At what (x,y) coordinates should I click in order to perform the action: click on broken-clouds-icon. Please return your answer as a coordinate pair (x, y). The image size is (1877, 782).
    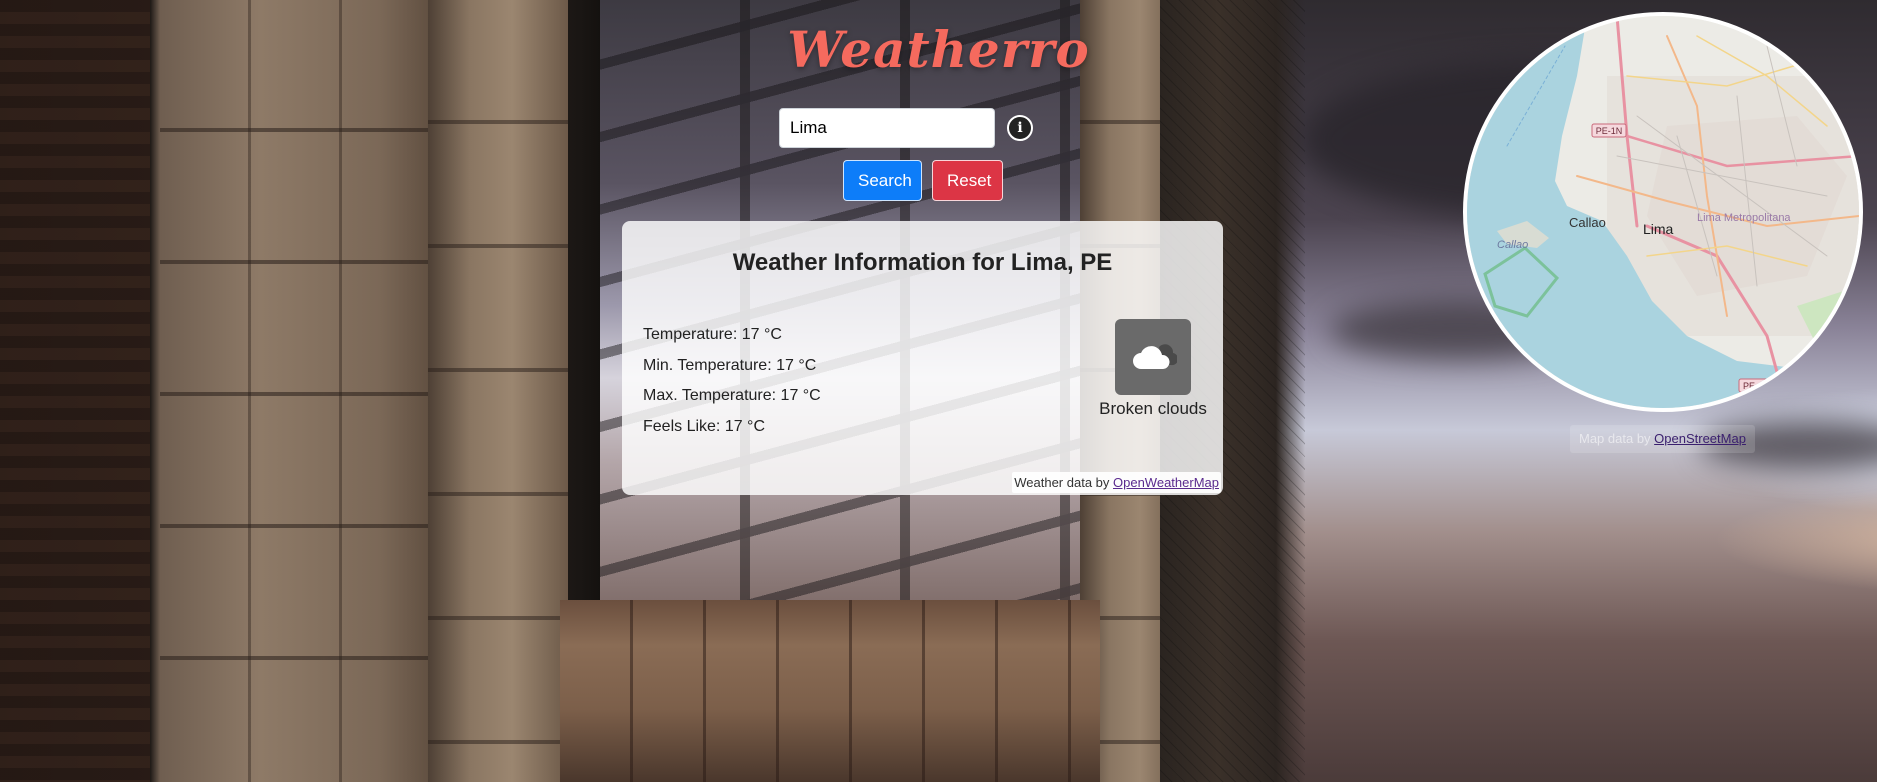
    Looking at the image, I should click on (1153, 357).